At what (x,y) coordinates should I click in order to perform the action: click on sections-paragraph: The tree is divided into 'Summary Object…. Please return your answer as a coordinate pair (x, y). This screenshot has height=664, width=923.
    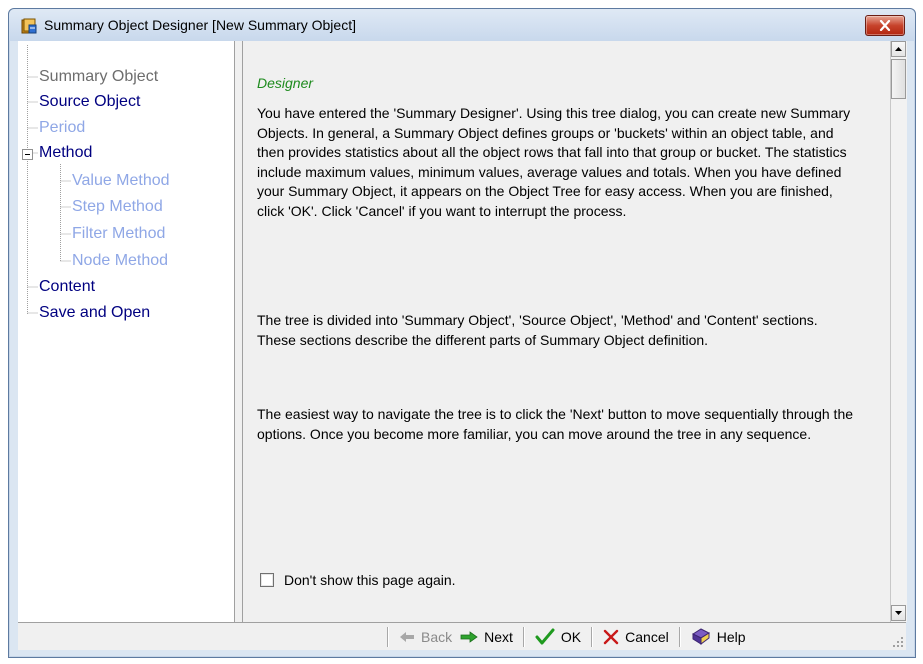
    Looking at the image, I should click on (537, 330).